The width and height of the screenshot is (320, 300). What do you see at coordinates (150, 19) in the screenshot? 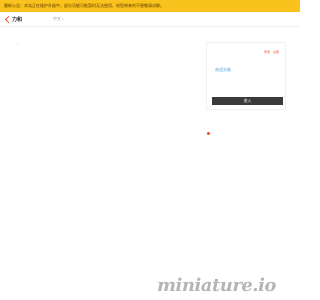
I see `header: 力和 中文 ▾` at bounding box center [150, 19].